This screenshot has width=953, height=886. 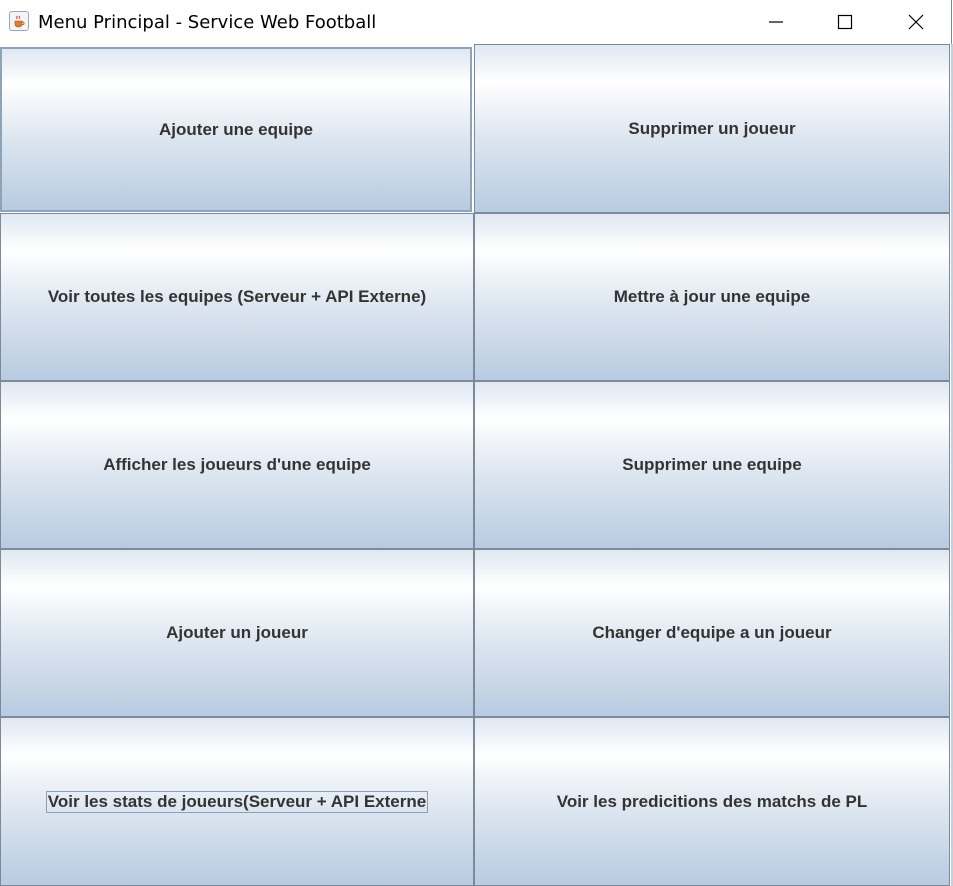 I want to click on ajouter-joueur-button: Ajouter un joueur, so click(x=237, y=633).